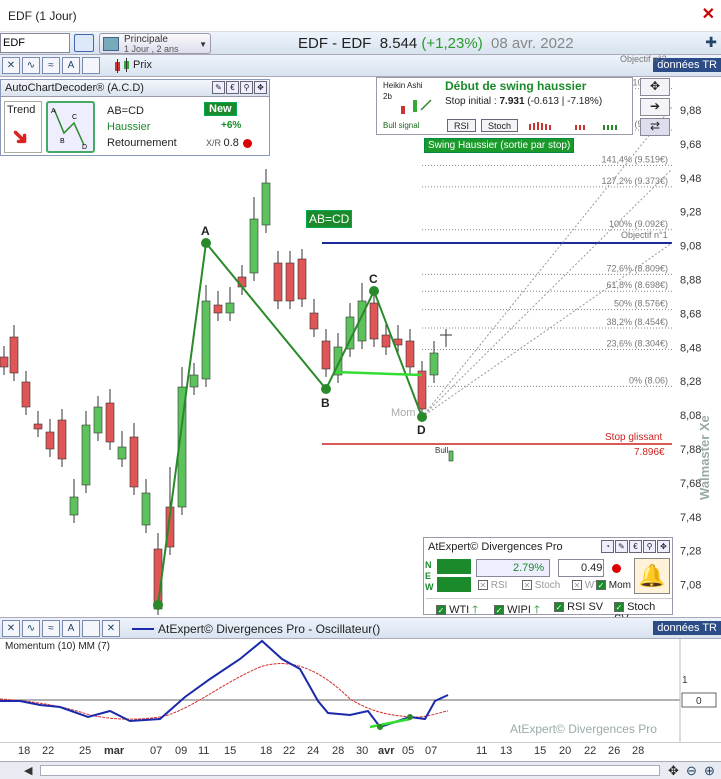 The image size is (721, 779). I want to click on acd-texts: AB=CD Haussier Retournement, so click(142, 127).